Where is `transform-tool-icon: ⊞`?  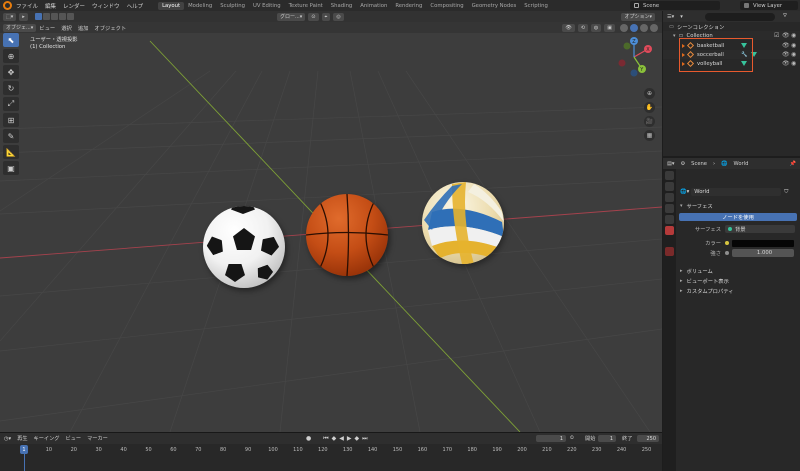 transform-tool-icon: ⊞ is located at coordinates (11, 120).